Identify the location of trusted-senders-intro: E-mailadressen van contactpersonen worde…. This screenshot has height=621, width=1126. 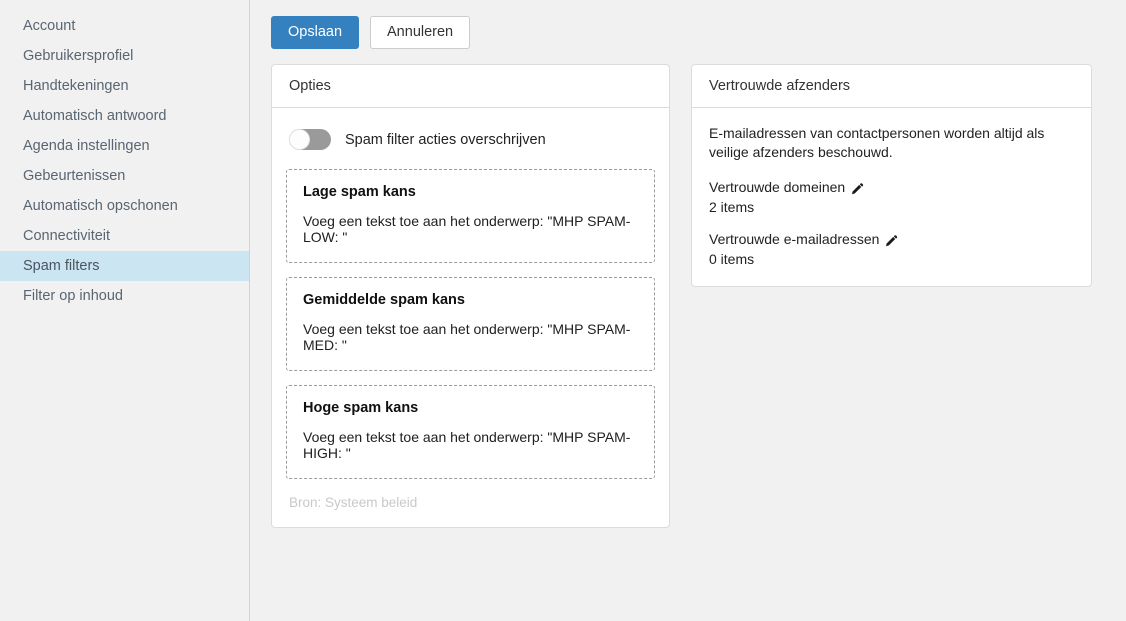
(877, 142).